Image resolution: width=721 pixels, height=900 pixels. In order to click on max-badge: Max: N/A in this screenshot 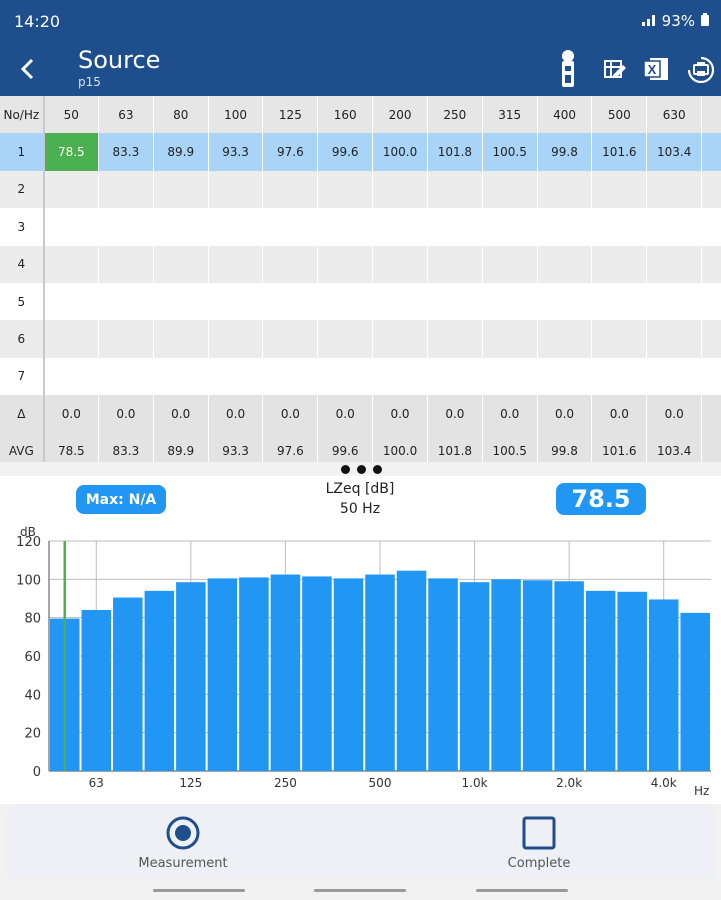, I will do `click(121, 499)`.